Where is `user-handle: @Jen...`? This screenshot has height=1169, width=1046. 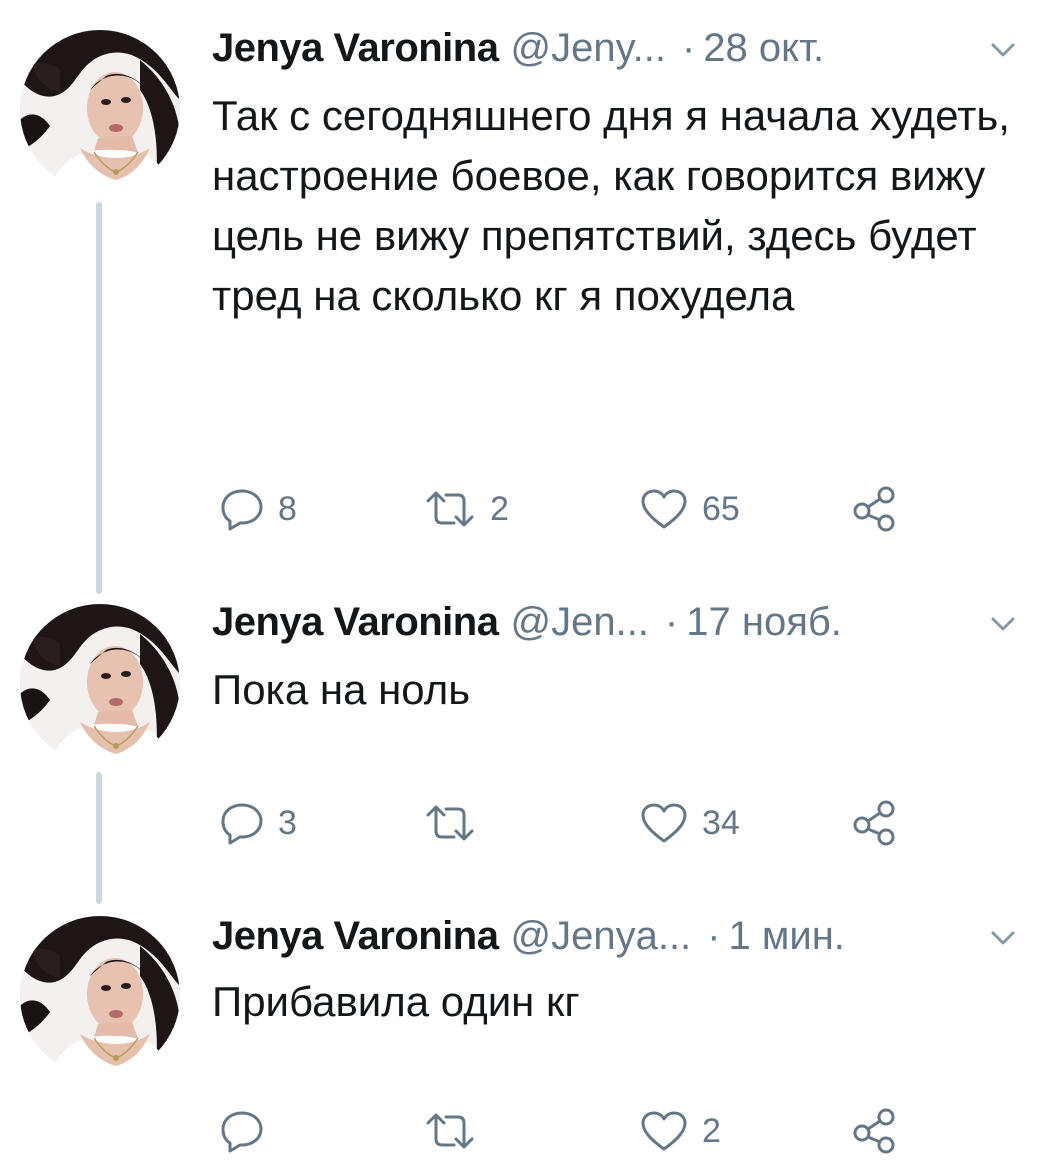 user-handle: @Jen... is located at coordinates (579, 622).